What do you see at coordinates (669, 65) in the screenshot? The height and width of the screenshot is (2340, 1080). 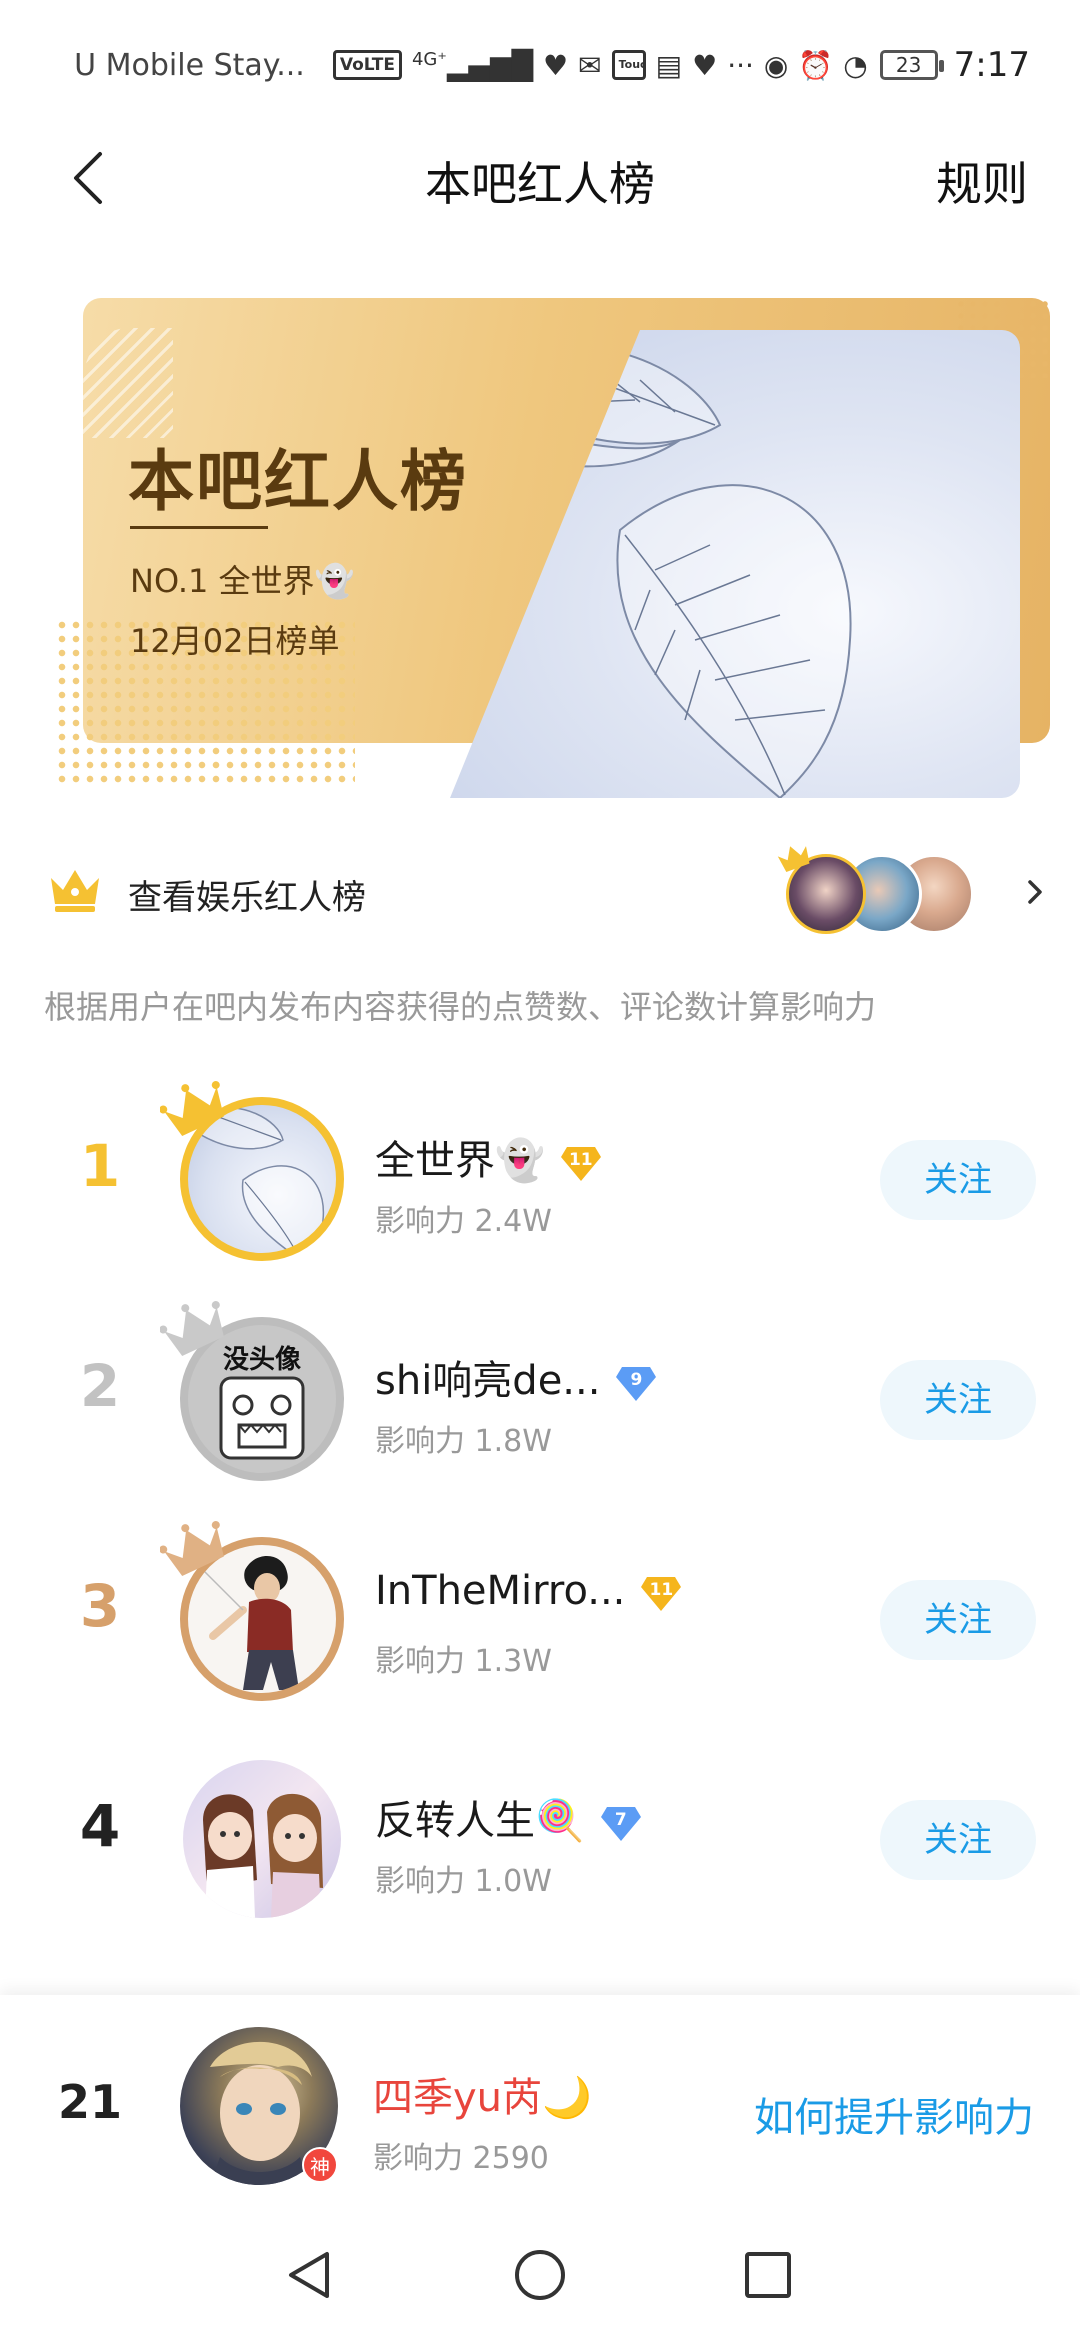 I see `news-icon: ▤` at bounding box center [669, 65].